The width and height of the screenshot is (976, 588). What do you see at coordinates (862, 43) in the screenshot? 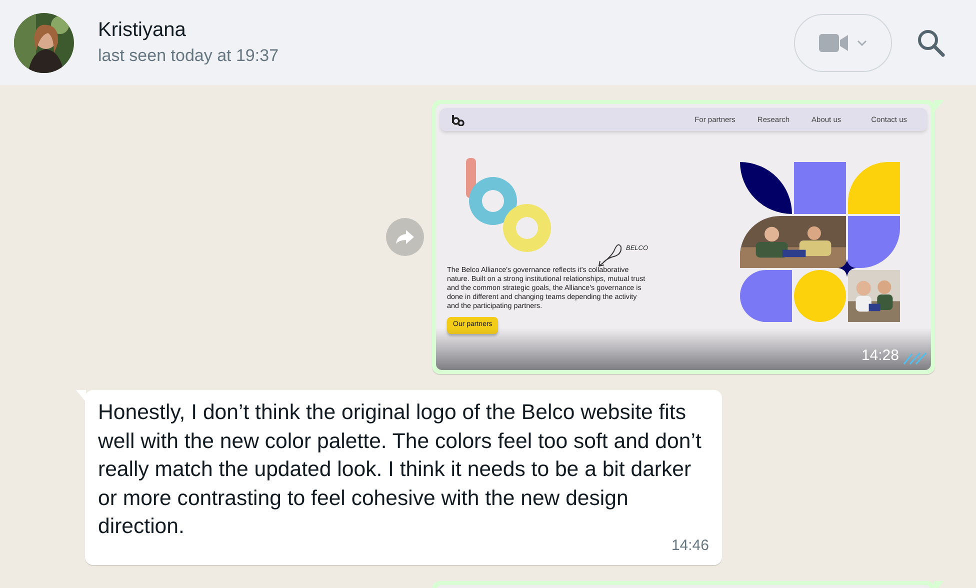
I see `caret-icon` at bounding box center [862, 43].